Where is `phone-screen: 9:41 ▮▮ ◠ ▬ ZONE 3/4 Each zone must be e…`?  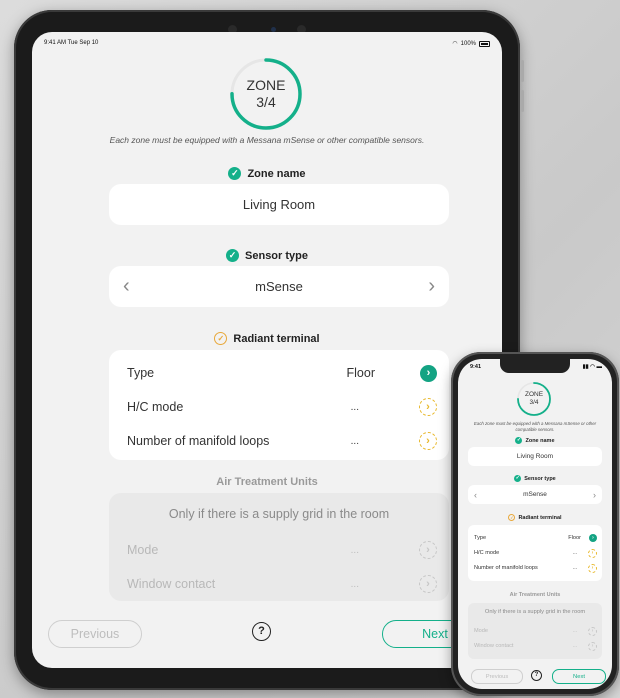 phone-screen: 9:41 ▮▮ ◠ ▬ ZONE 3/4 Each zone must be e… is located at coordinates (535, 524).